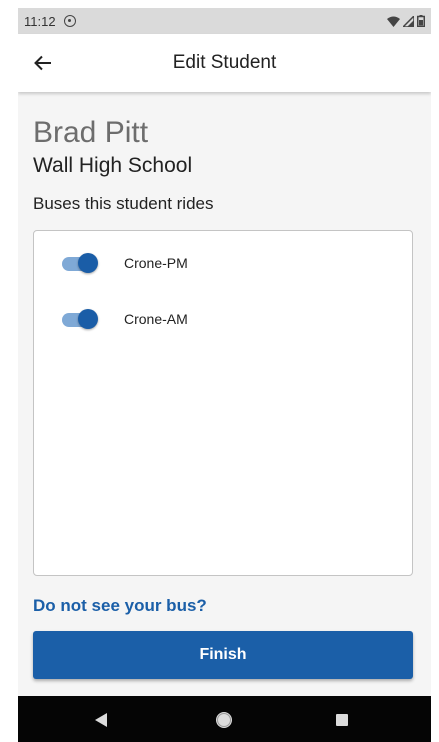 This screenshot has width=439, height=742. I want to click on signal-icon, so click(408, 21).